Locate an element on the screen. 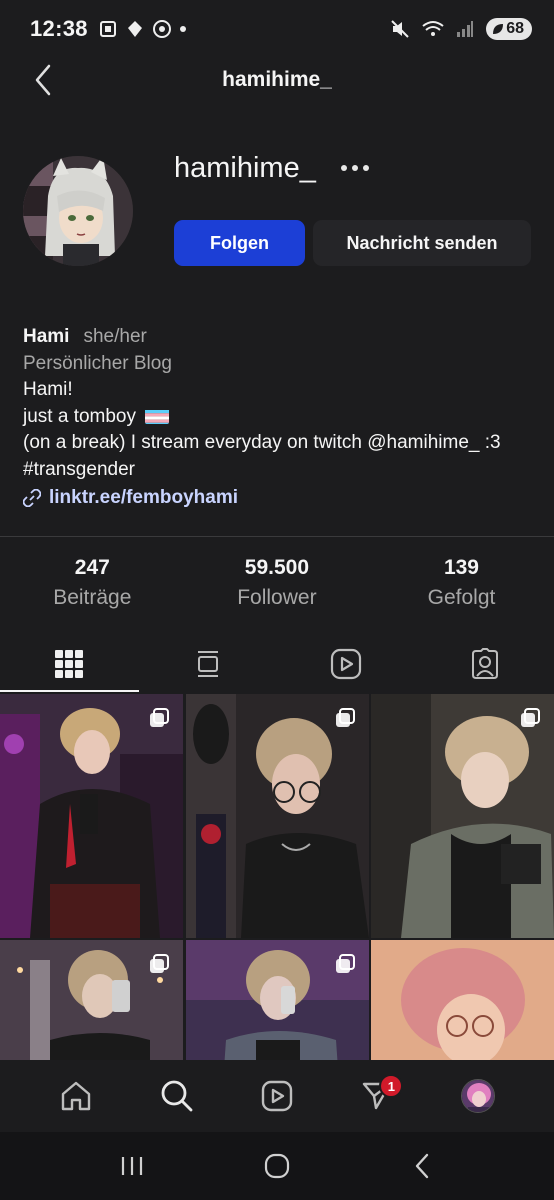  stat-value: 59.500 is located at coordinates (276, 567).